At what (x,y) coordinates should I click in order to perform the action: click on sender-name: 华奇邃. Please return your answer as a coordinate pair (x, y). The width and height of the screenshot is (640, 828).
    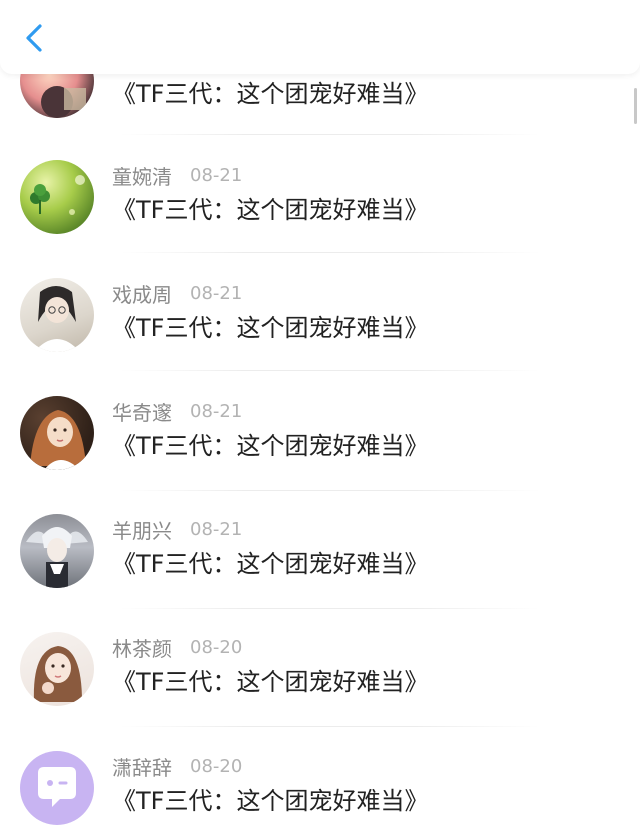
    Looking at the image, I should click on (142, 412).